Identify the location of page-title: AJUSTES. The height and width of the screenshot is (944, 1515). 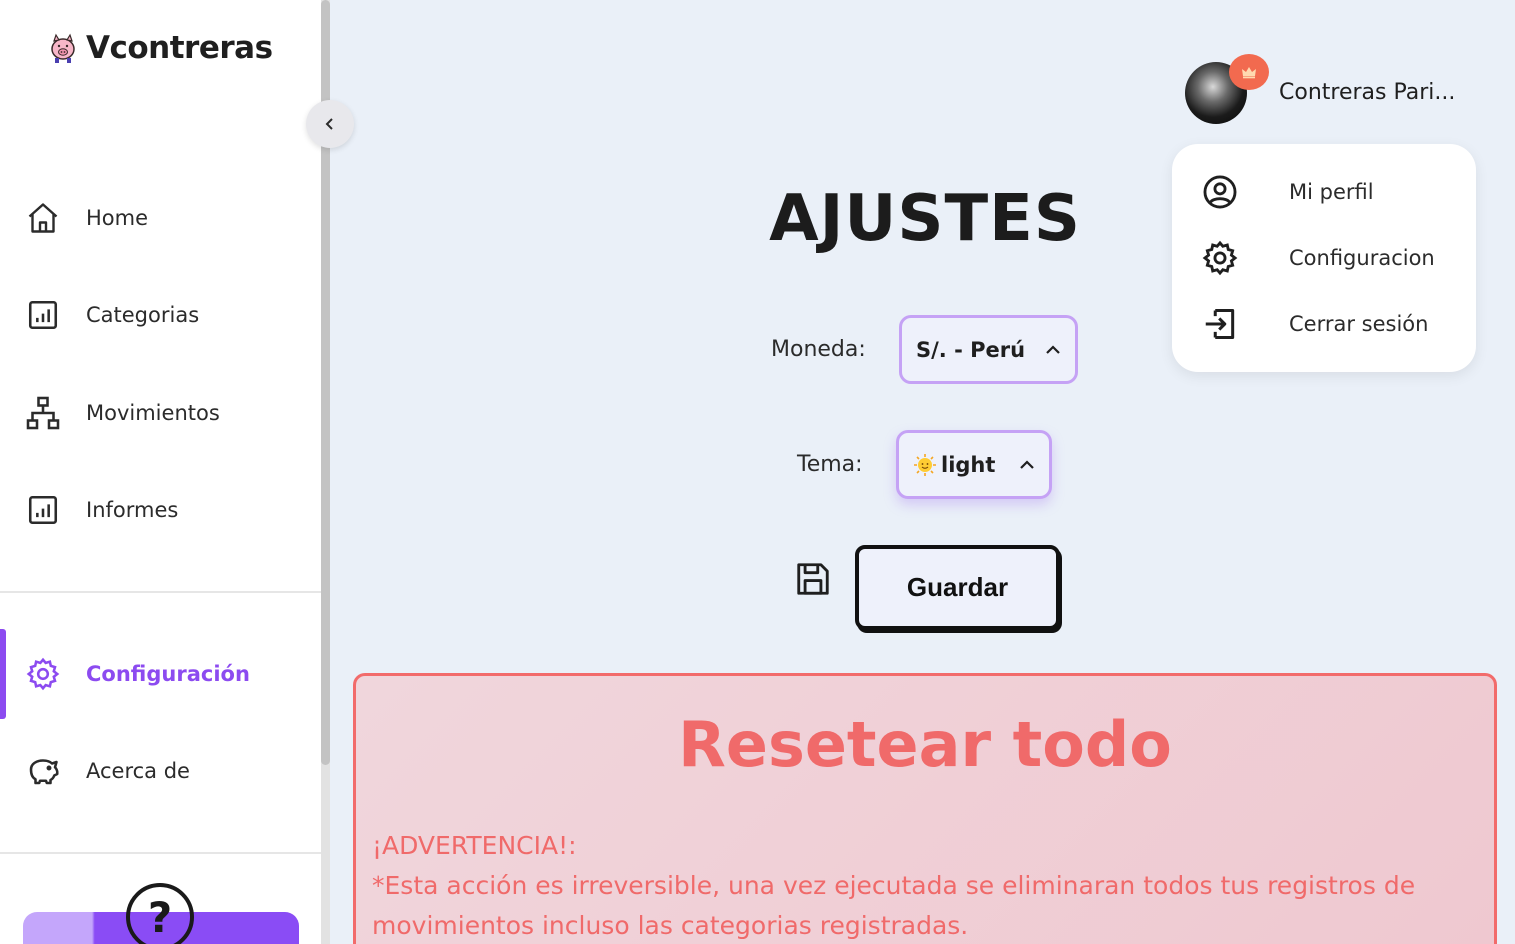
(925, 219).